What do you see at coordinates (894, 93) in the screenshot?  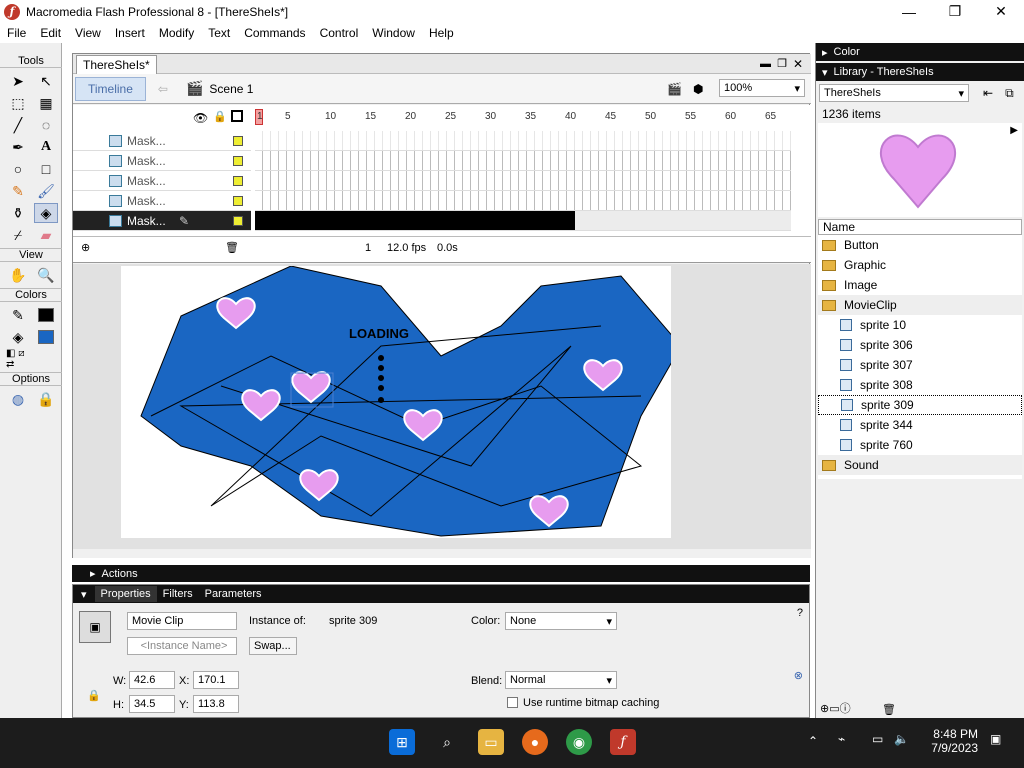 I see `library-select: ThereSheIs ▾` at bounding box center [894, 93].